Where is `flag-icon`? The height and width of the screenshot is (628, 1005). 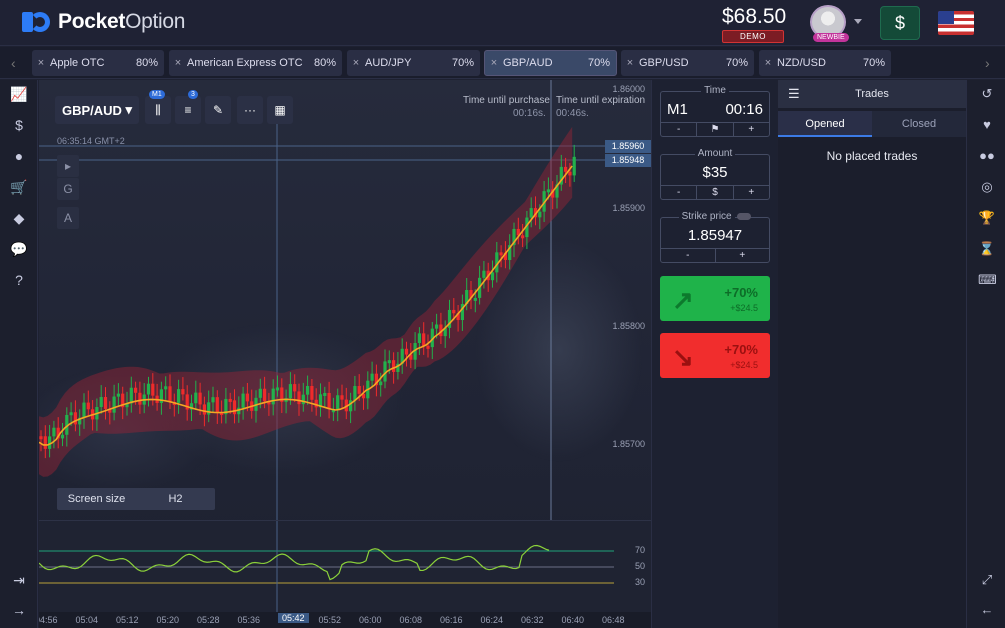
flag-icon is located at coordinates (956, 23).